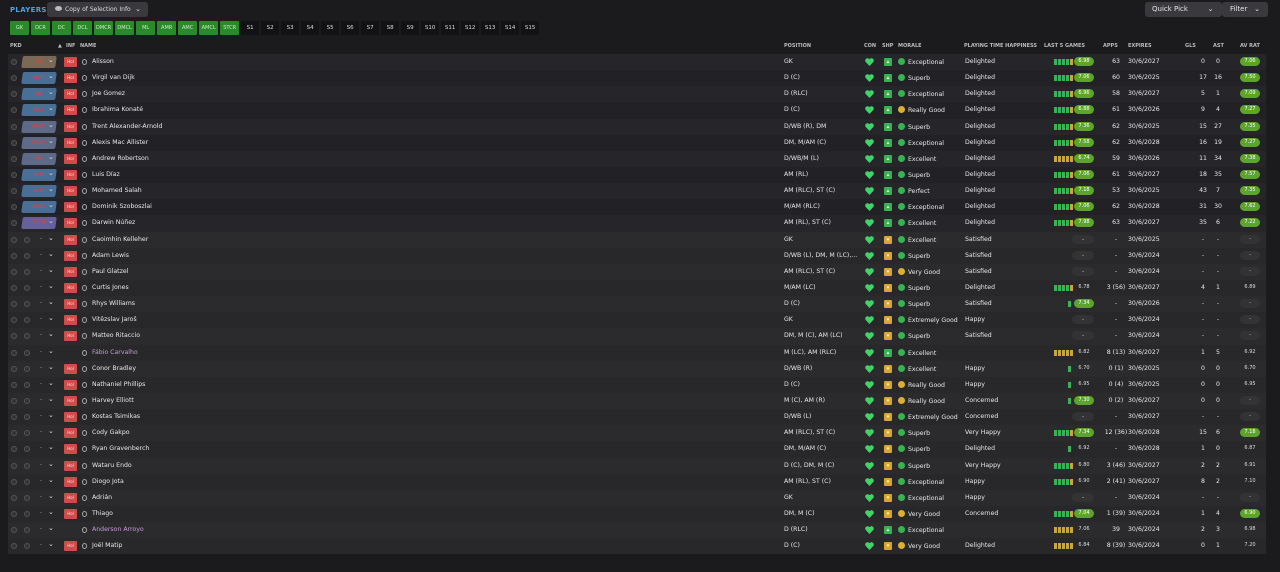  I want to click on player-name: Andrew Robertson, so click(120, 158).